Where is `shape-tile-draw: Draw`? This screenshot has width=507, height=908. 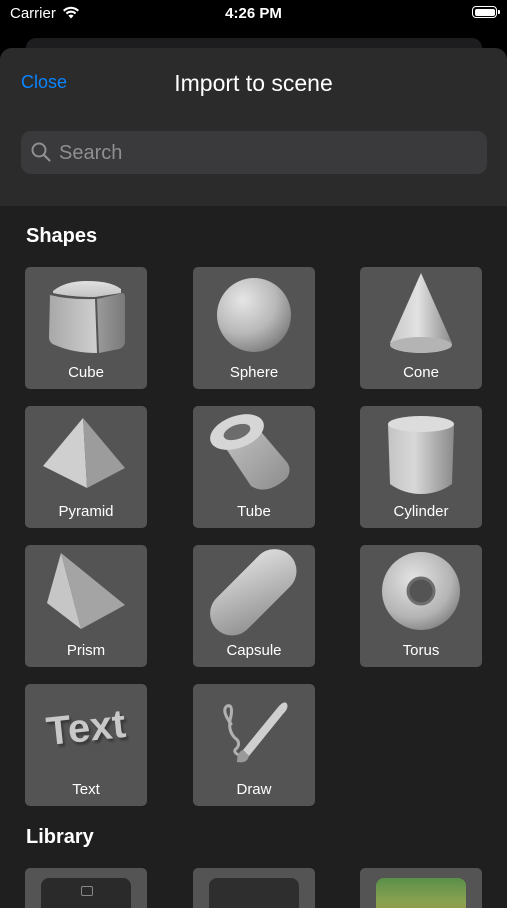 shape-tile-draw: Draw is located at coordinates (254, 745).